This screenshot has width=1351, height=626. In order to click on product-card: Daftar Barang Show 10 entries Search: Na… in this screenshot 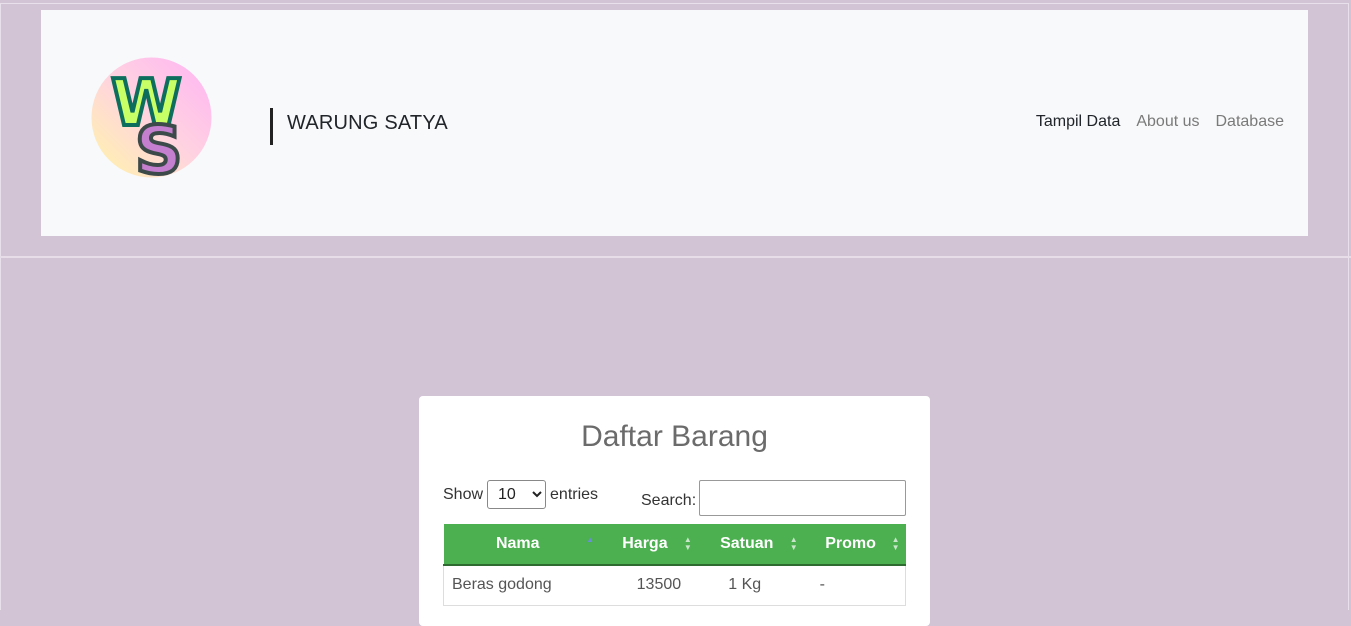, I will do `click(674, 511)`.